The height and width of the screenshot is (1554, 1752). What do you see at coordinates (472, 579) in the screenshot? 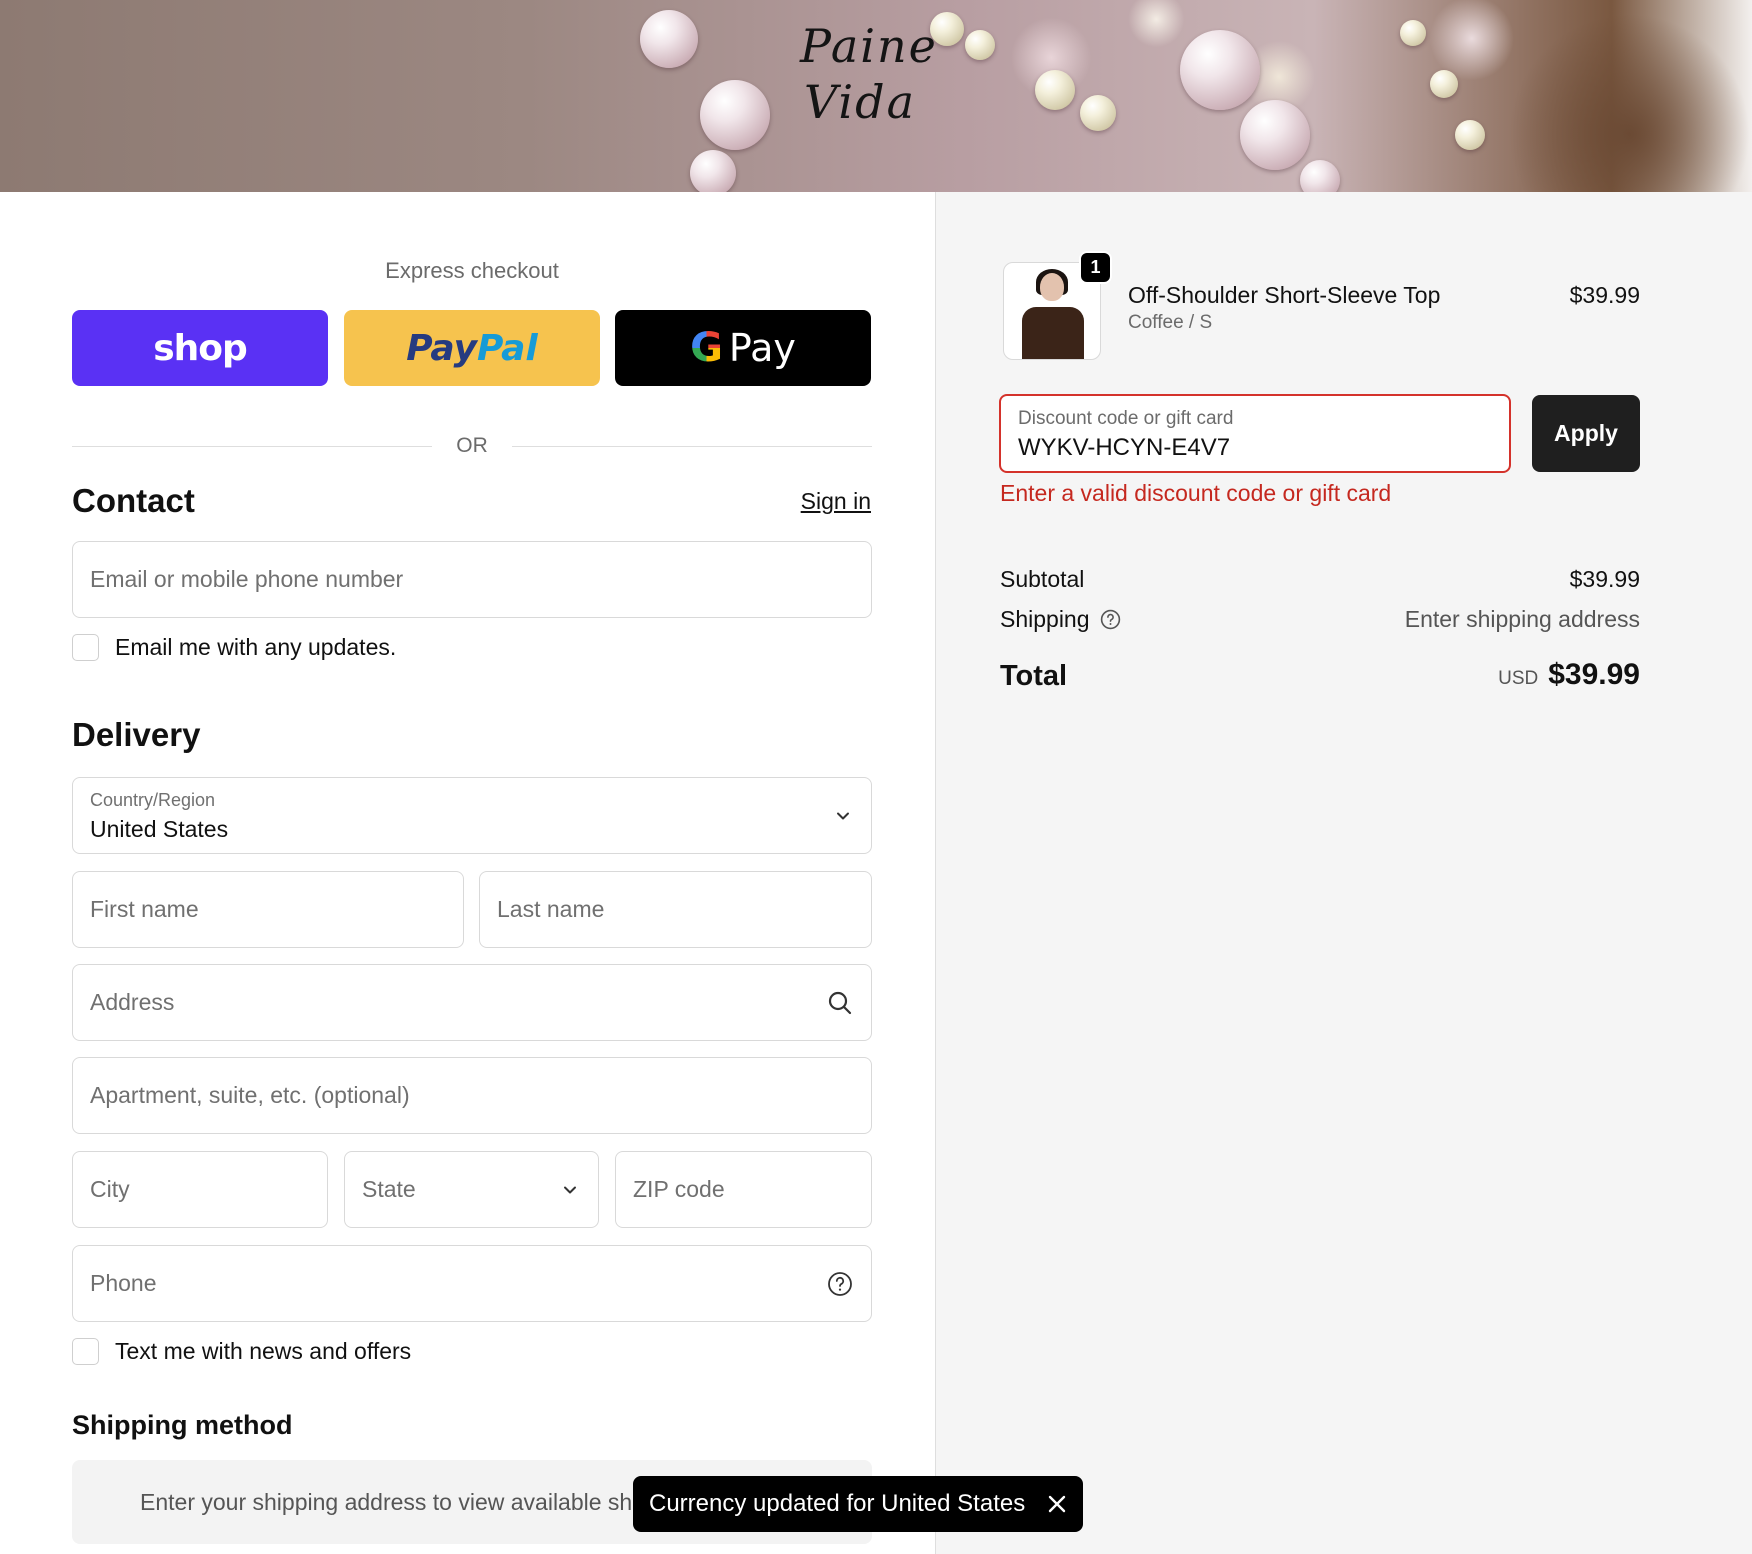
I see `email-field: Email or mobile phone number` at bounding box center [472, 579].